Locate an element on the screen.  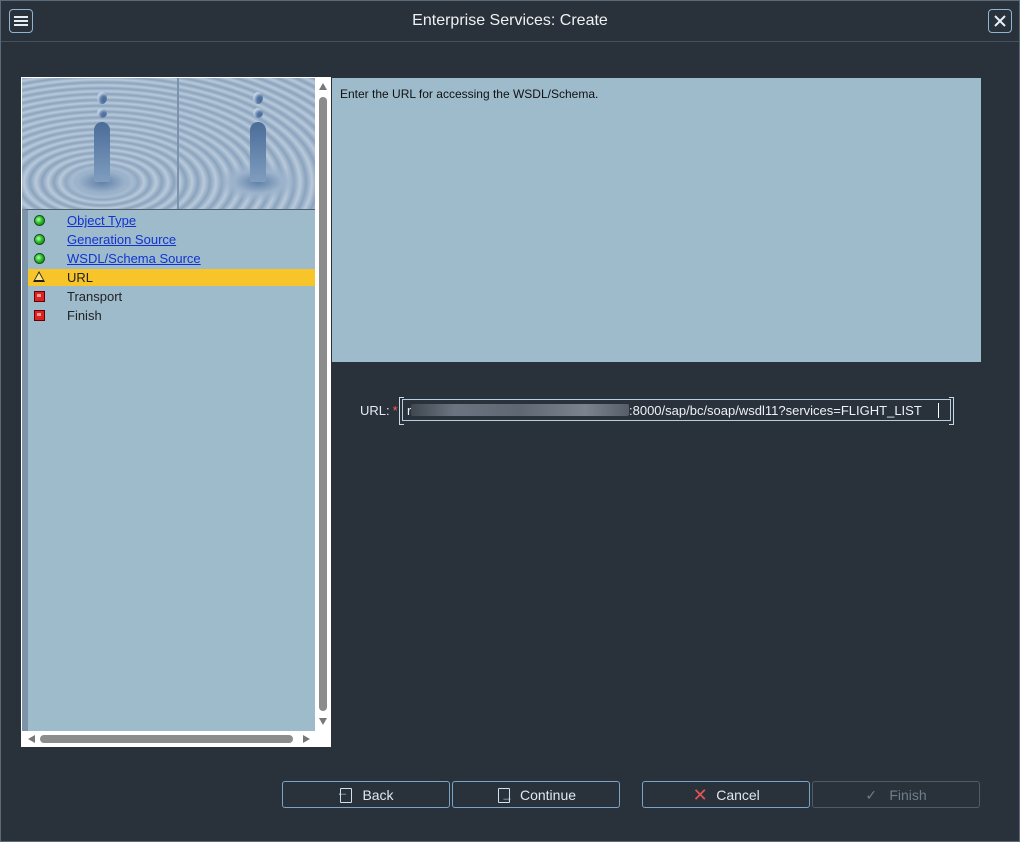
scroll-up-icon is located at coordinates (323, 86).